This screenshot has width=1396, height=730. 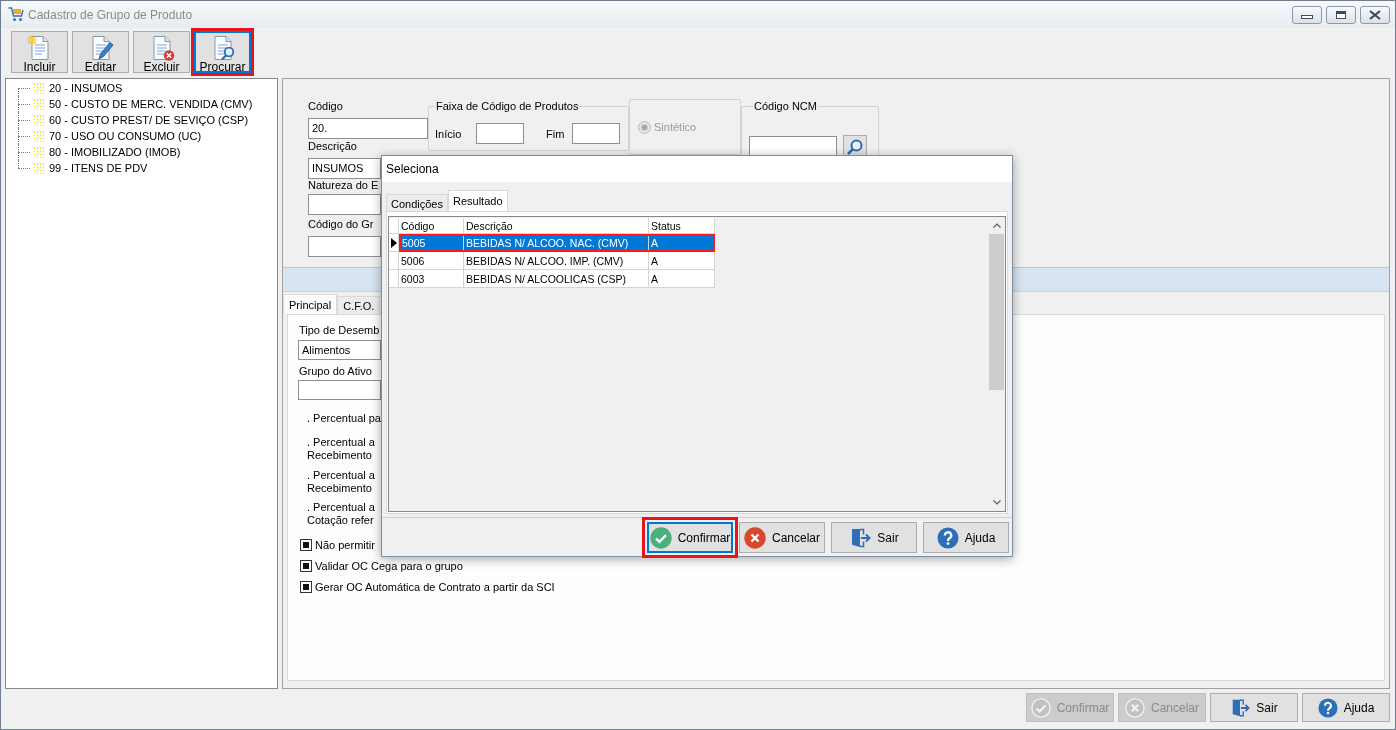 I want to click on toolbar-button: Incluir, so click(x=39, y=52).